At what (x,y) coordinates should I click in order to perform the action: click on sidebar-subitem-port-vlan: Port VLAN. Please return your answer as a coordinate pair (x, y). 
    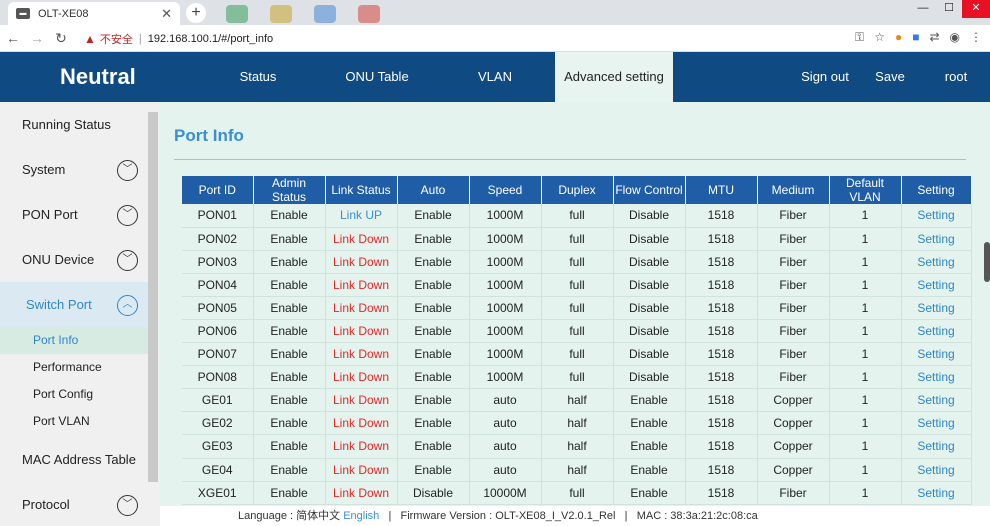
    Looking at the image, I should click on (74, 421).